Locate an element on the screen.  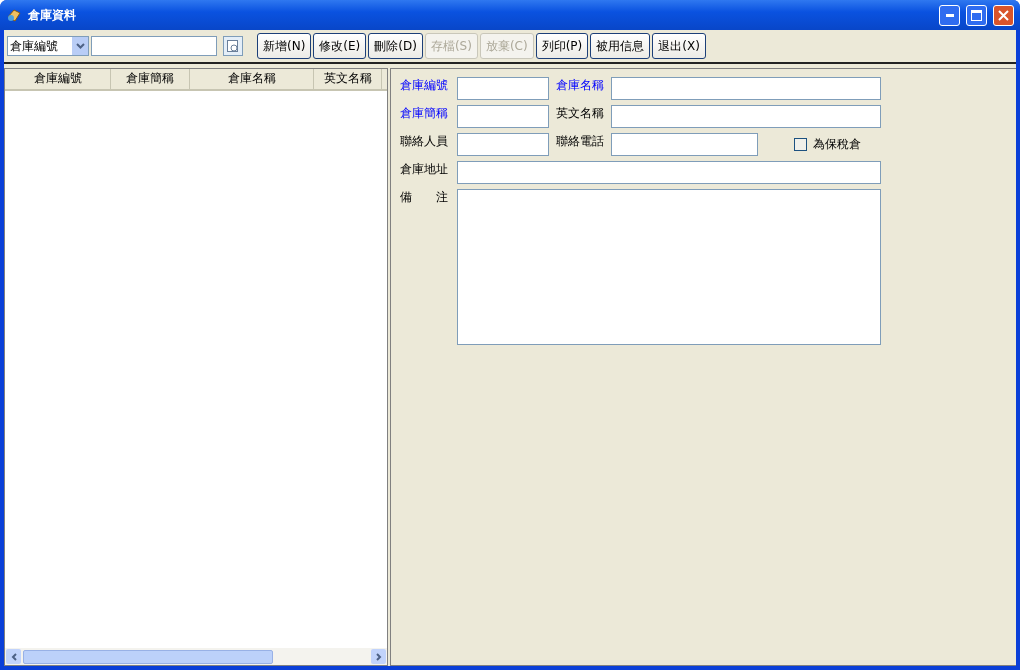
search-button is located at coordinates (233, 46).